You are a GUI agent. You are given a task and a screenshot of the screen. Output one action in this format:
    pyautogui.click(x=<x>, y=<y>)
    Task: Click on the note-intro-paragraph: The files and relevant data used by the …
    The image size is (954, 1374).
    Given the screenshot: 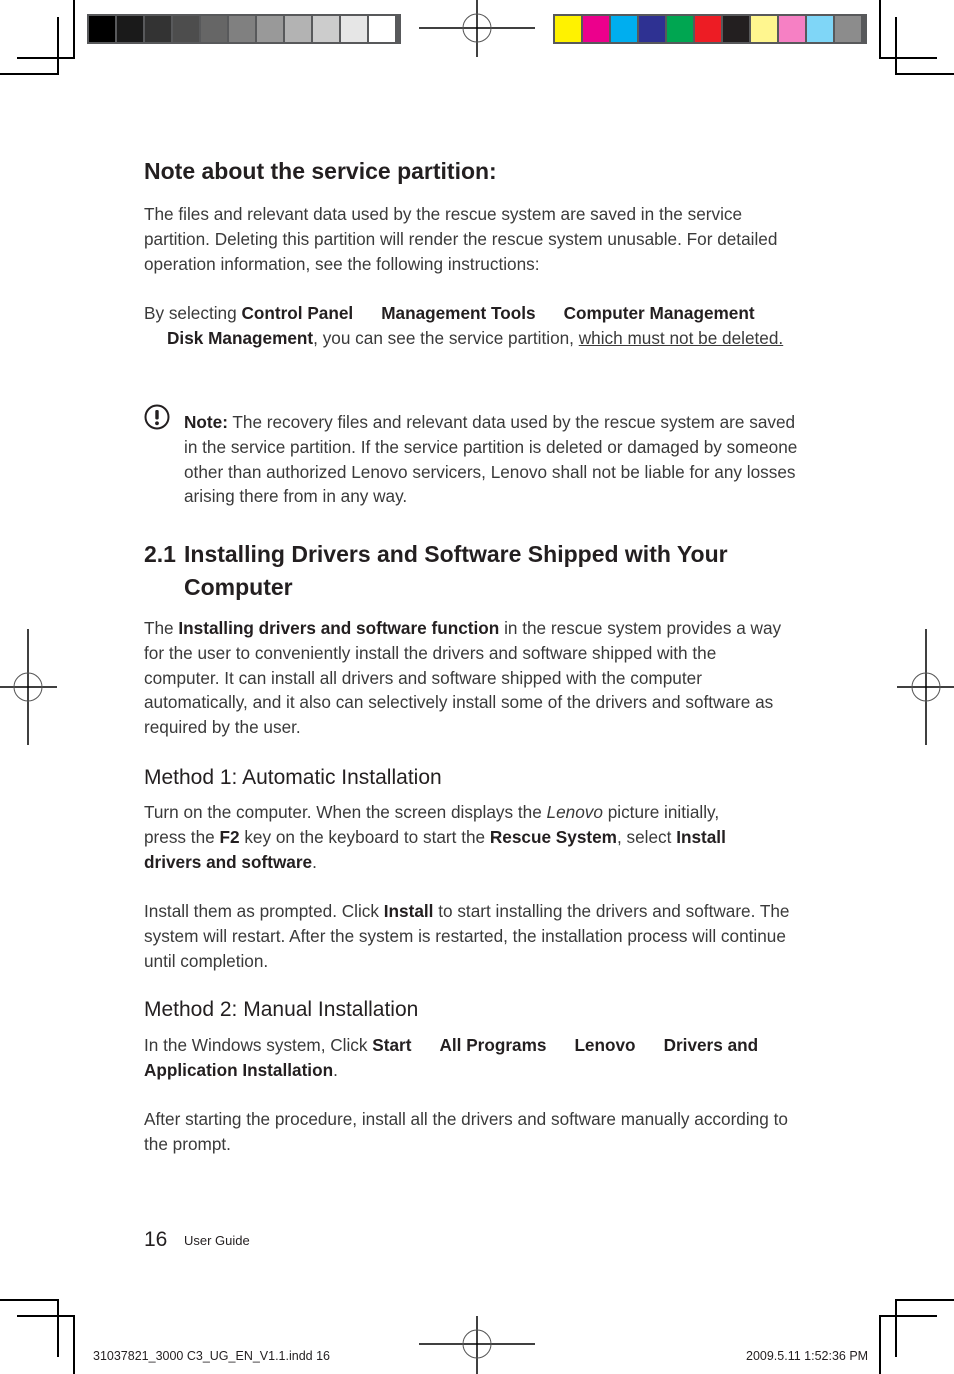 What is the action you would take?
    pyautogui.click(x=461, y=239)
    